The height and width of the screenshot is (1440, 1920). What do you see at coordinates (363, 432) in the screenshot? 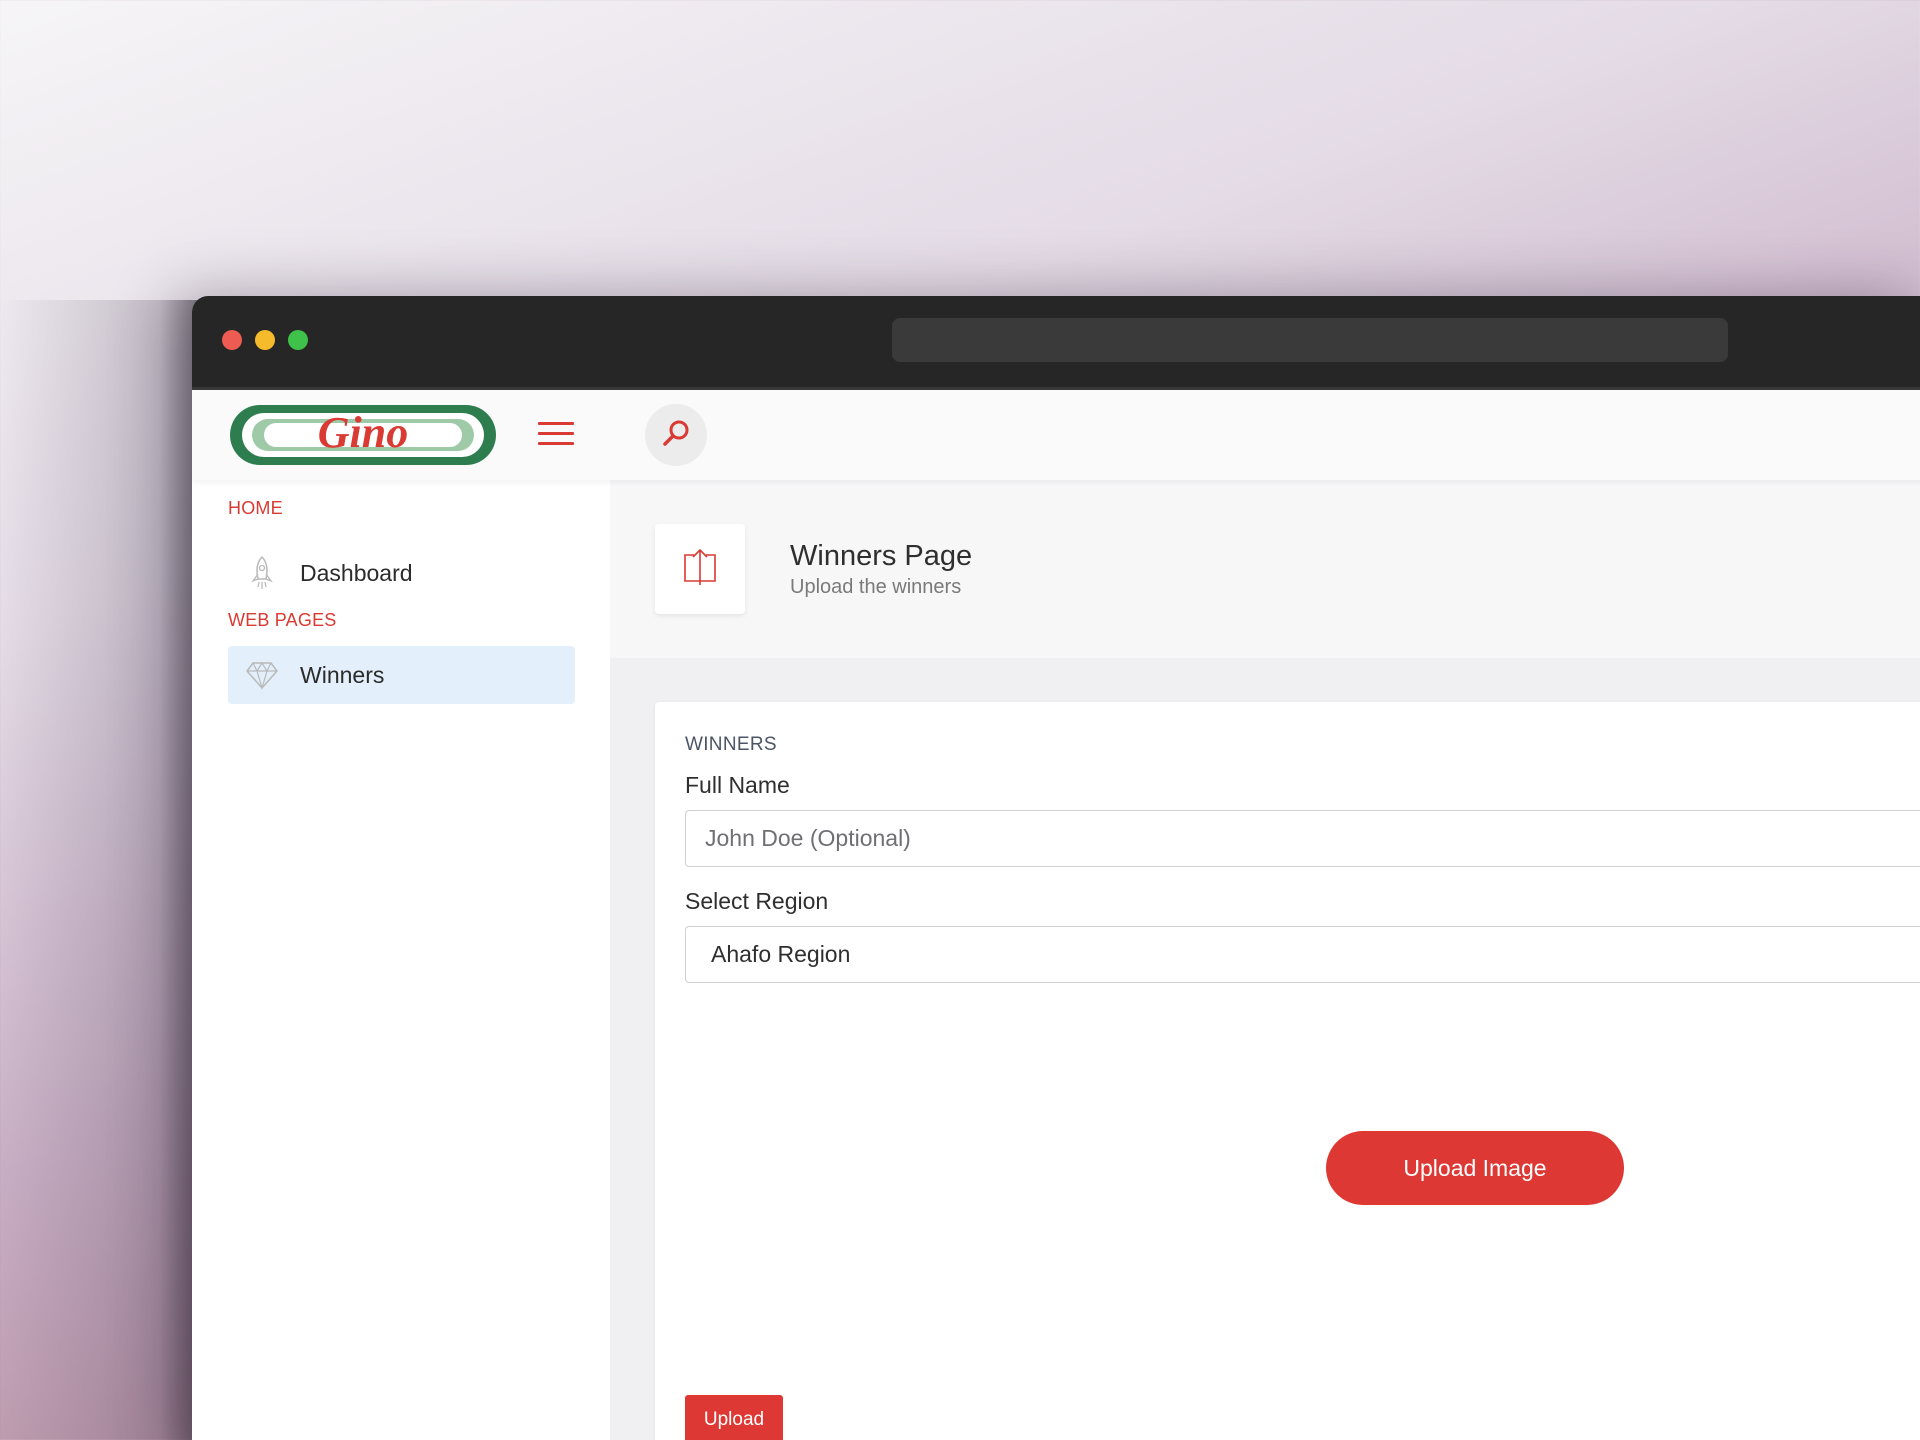
I see `svg-text: Gino` at bounding box center [363, 432].